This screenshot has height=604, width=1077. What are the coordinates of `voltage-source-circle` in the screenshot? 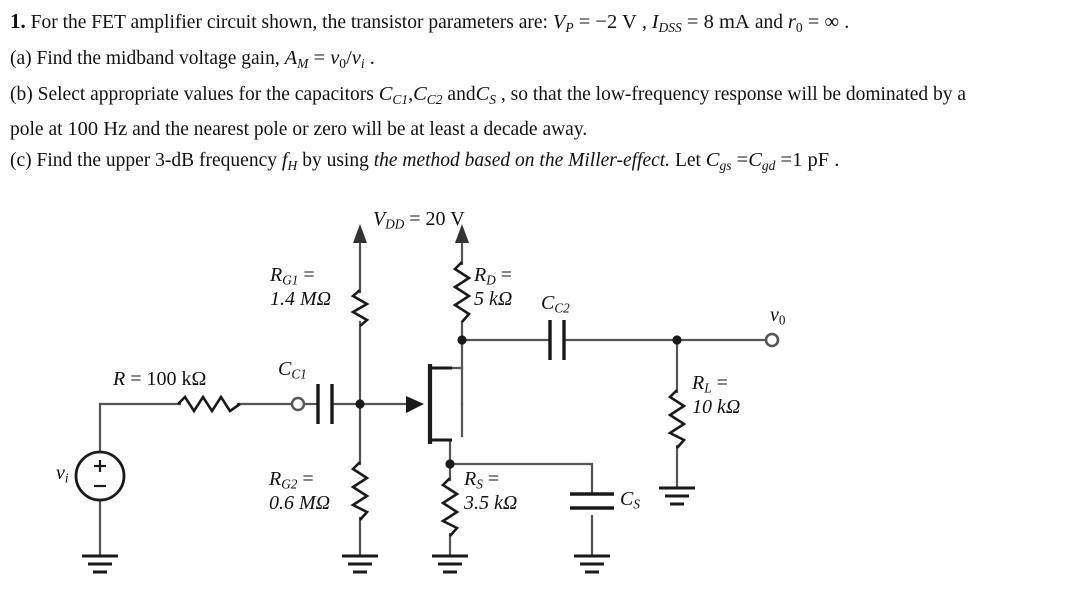 It's located at (100, 476).